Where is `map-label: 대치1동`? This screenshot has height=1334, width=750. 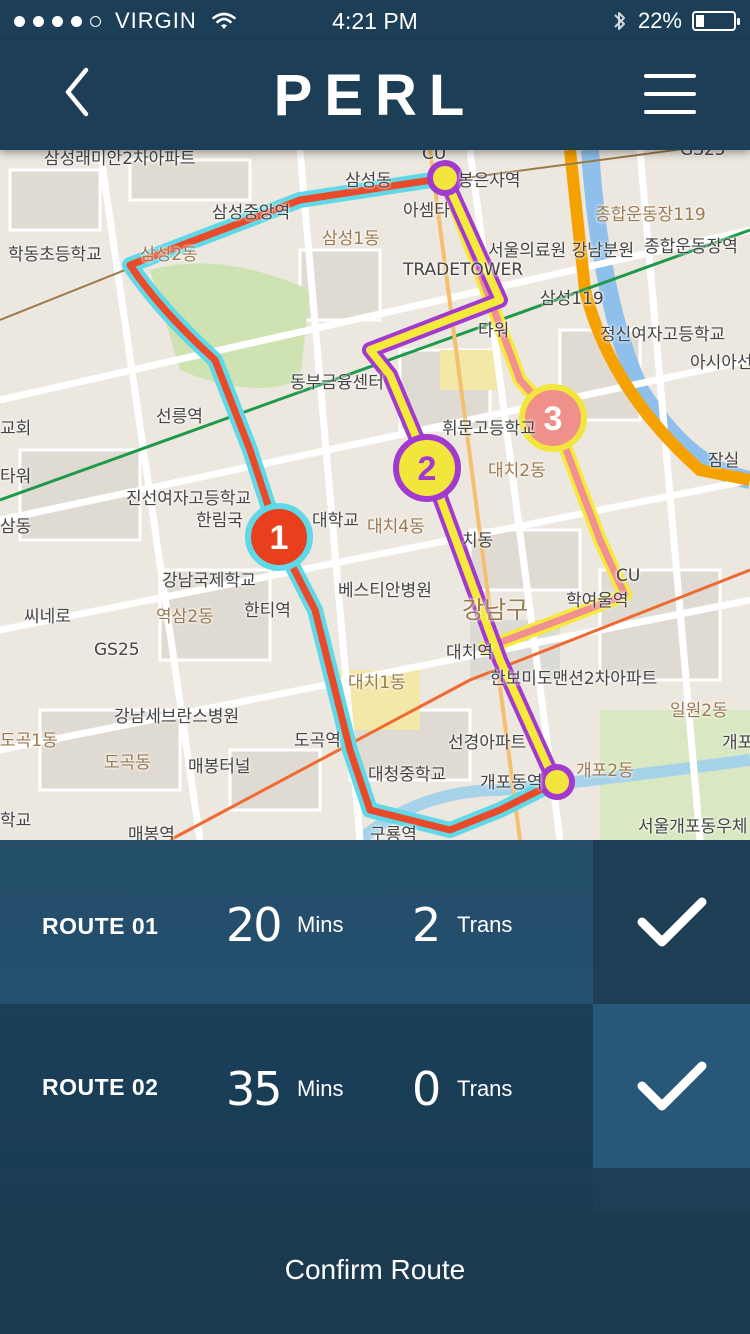
map-label: 대치1동 is located at coordinates (377, 683).